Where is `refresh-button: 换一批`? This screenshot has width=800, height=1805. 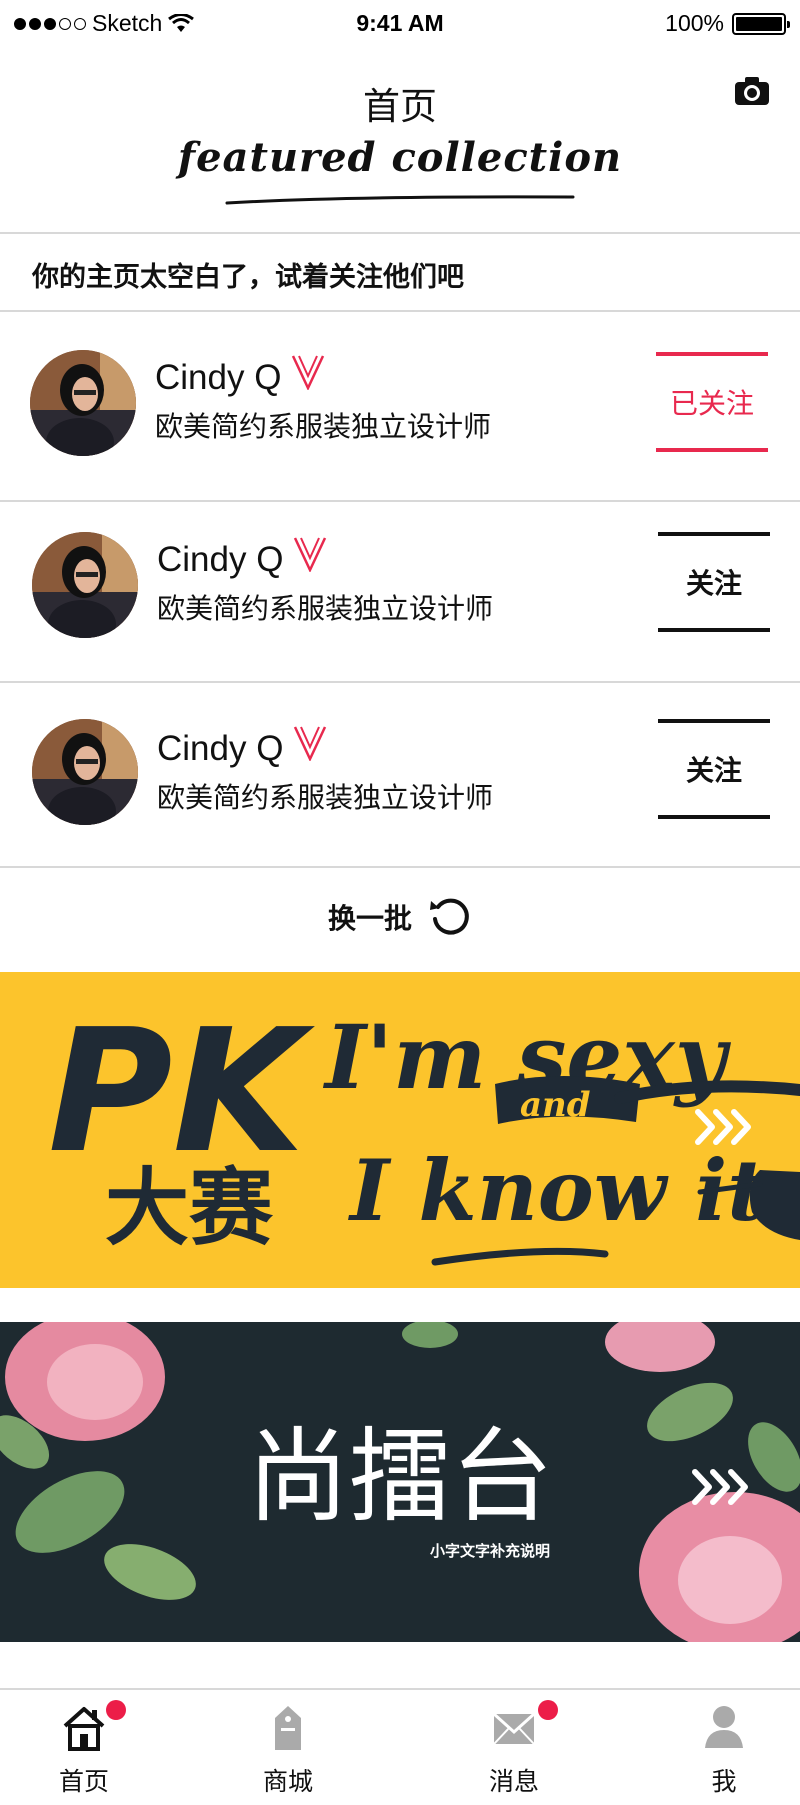 refresh-button: 换一批 is located at coordinates (400, 917).